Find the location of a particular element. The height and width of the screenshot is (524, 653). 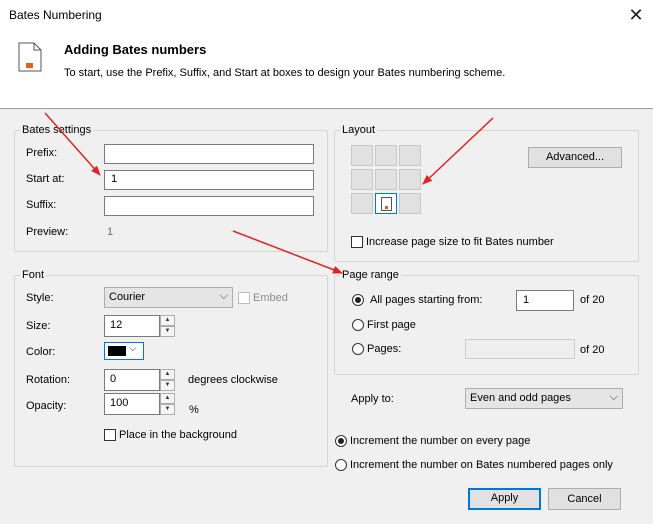

annotation-arrow-start-at is located at coordinates (72, 144).